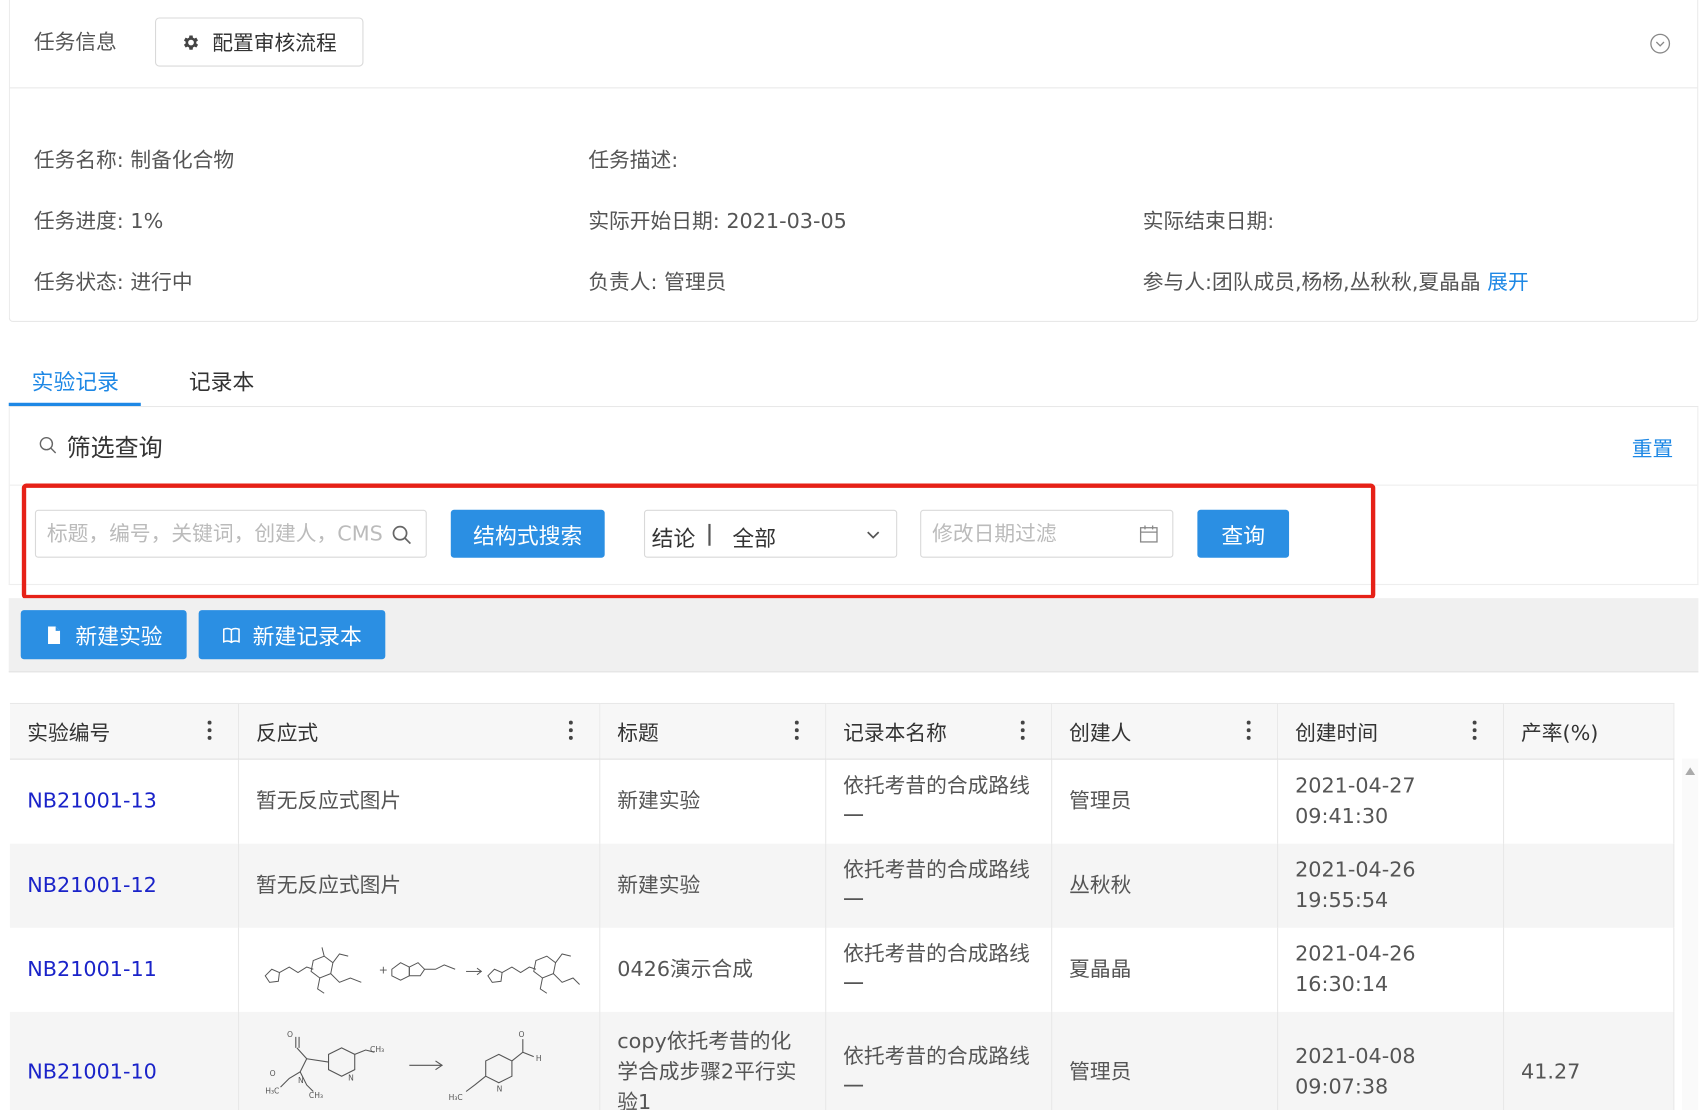  Describe the element at coordinates (1588, 1060) in the screenshot. I see `yield-cell: 41.27` at that location.